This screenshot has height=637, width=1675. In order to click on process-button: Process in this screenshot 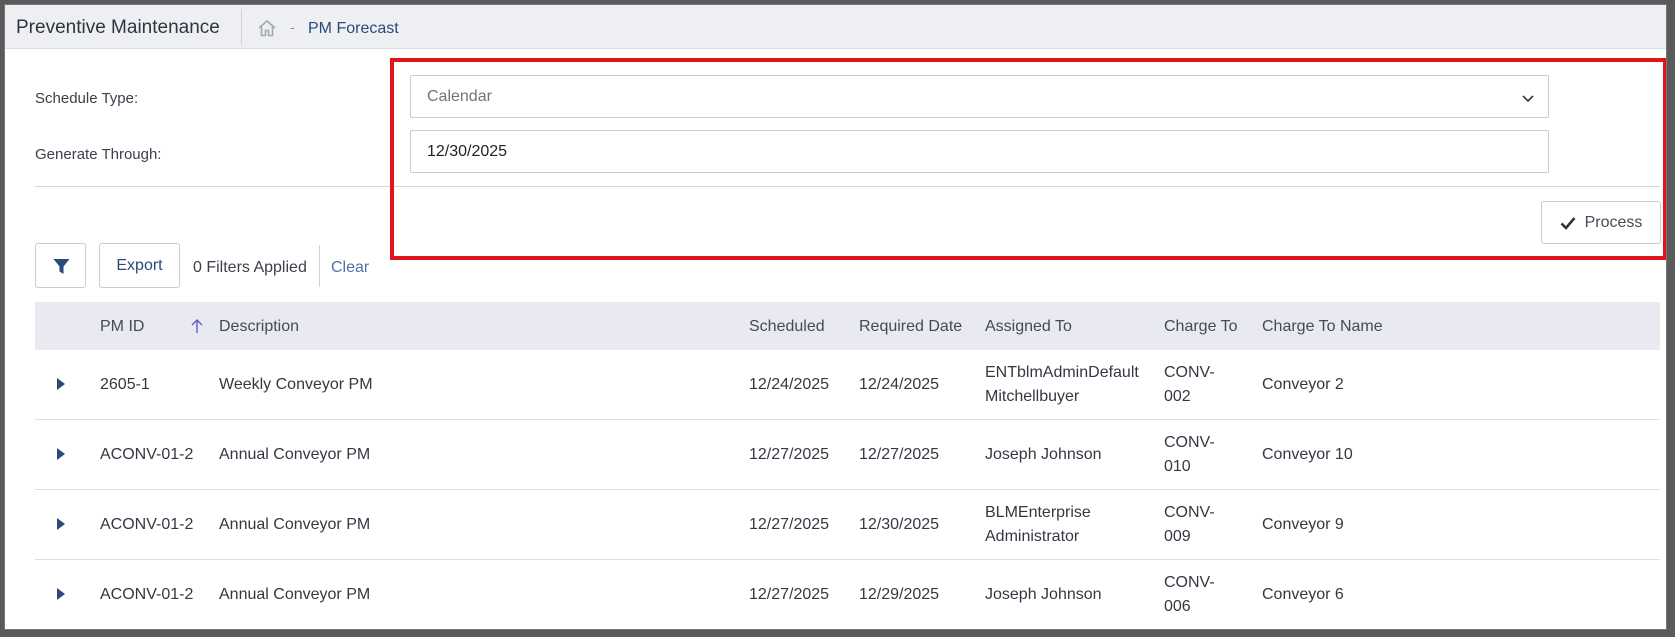, I will do `click(1601, 222)`.